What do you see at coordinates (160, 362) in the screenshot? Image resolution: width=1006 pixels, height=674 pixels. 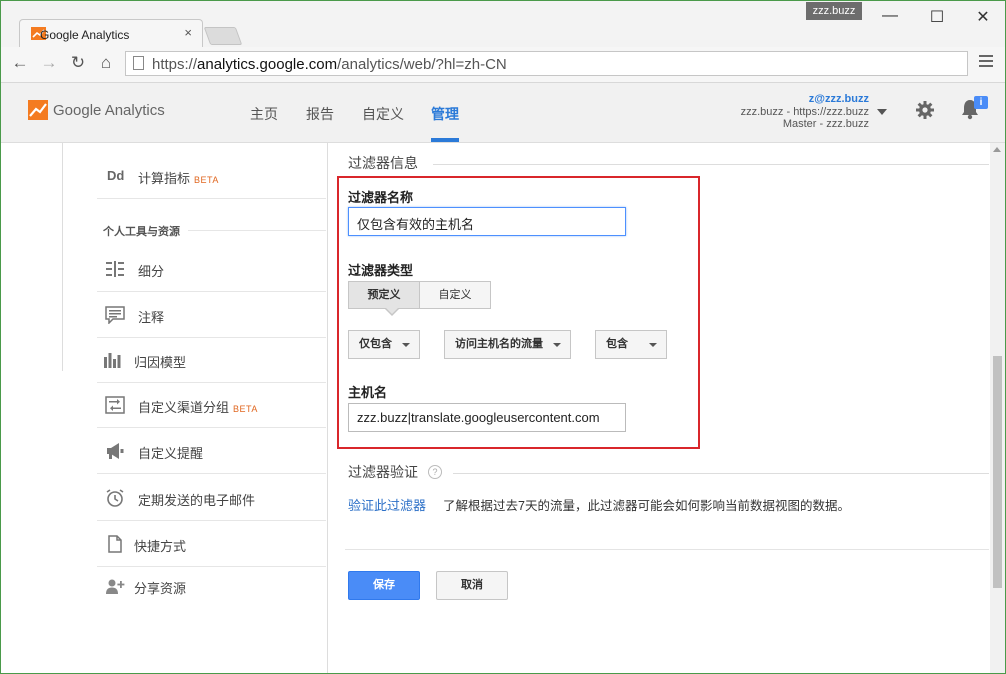 I see `sidebar-item-label: 归因模型` at bounding box center [160, 362].